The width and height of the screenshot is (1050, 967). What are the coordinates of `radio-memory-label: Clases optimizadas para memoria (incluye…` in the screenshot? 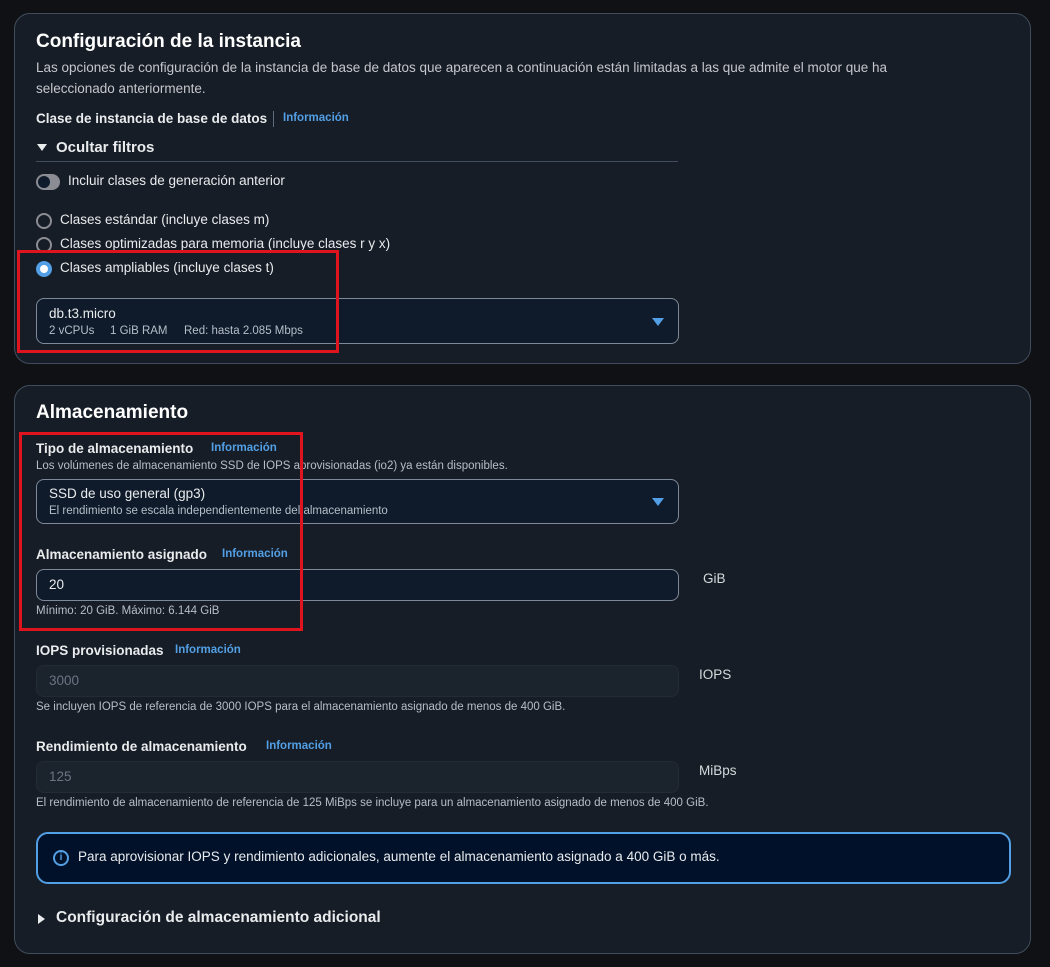 It's located at (225, 243).